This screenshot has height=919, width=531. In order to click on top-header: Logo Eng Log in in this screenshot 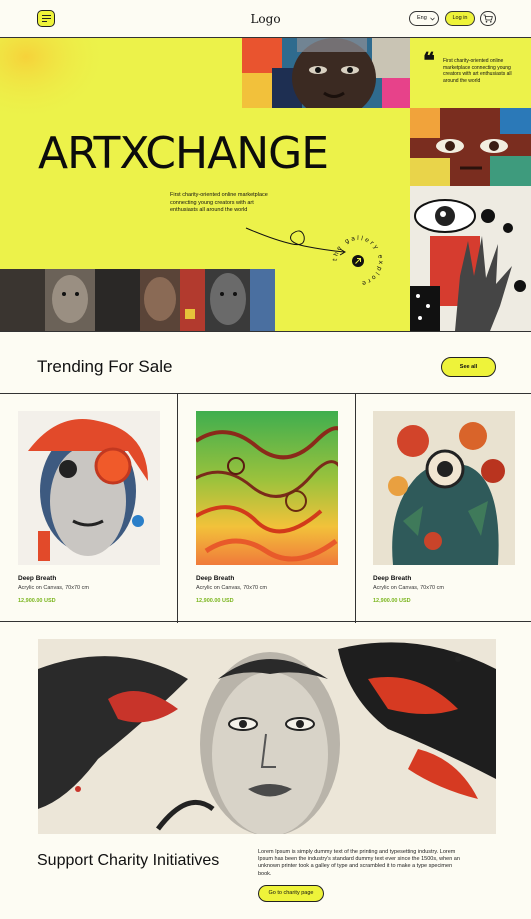, I will do `click(265, 19)`.